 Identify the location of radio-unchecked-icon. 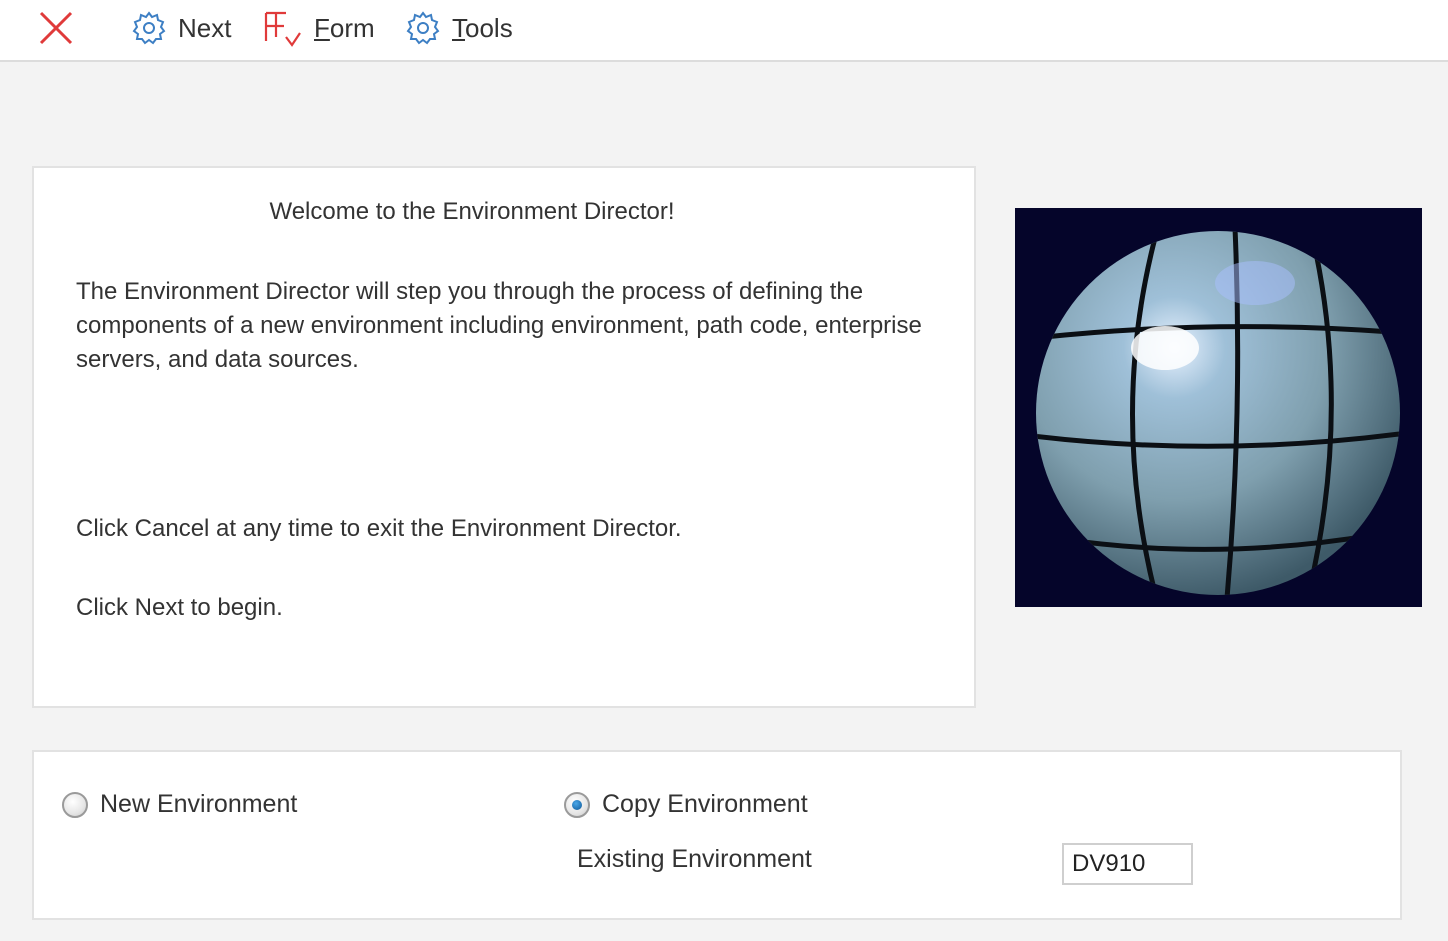
(75, 804).